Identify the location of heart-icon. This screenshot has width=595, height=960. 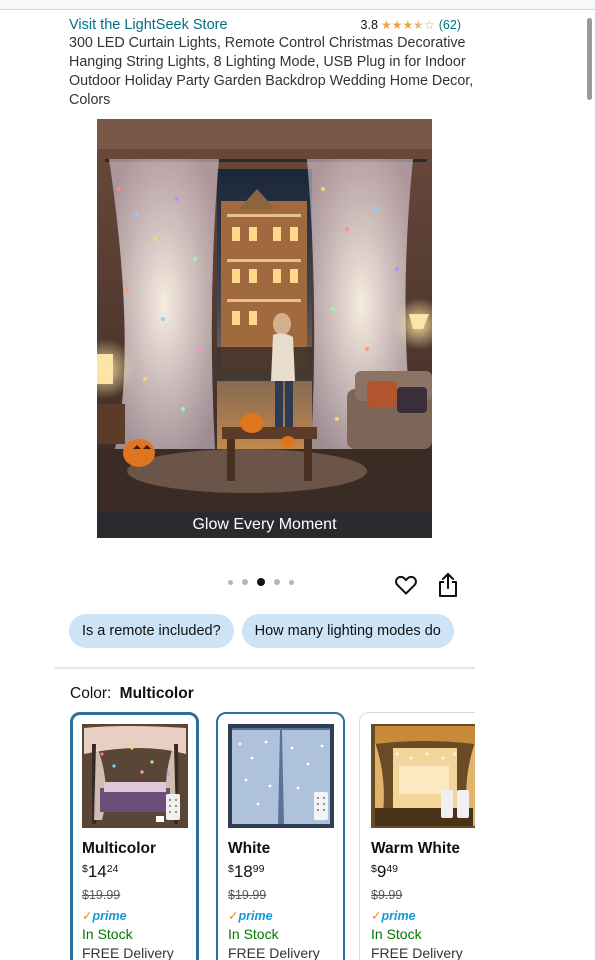
(406, 585).